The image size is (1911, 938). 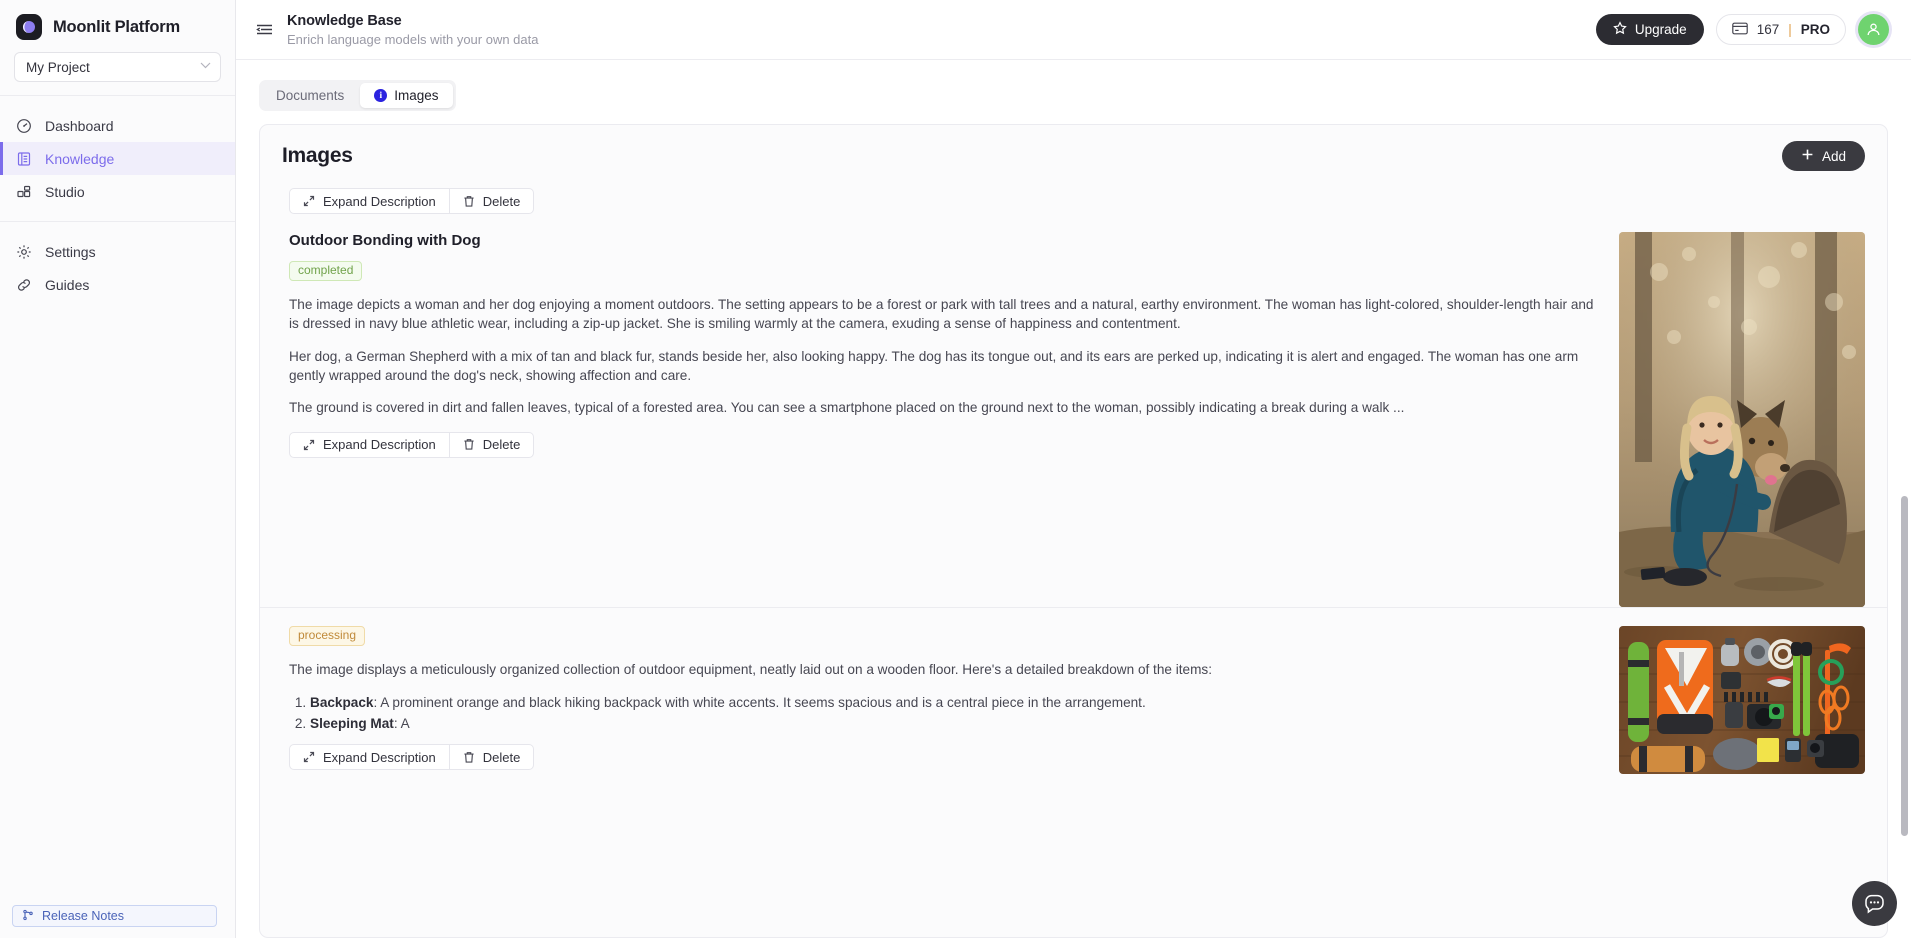 I want to click on topbar-actions: Upgrade 167 | PRO, so click(x=1742, y=29).